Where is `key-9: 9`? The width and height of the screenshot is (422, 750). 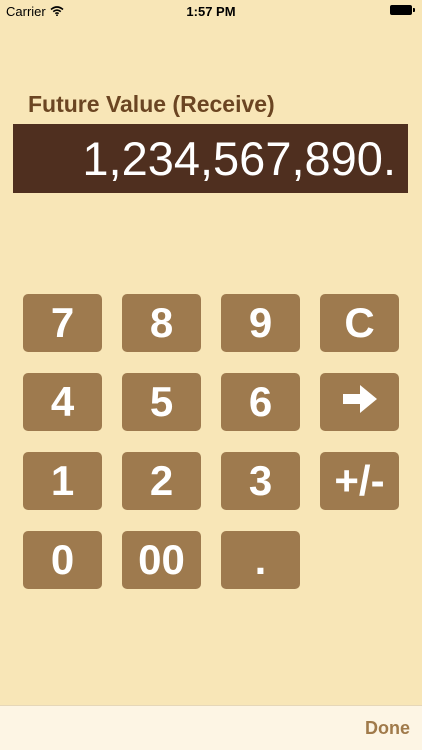 key-9: 9 is located at coordinates (260, 323).